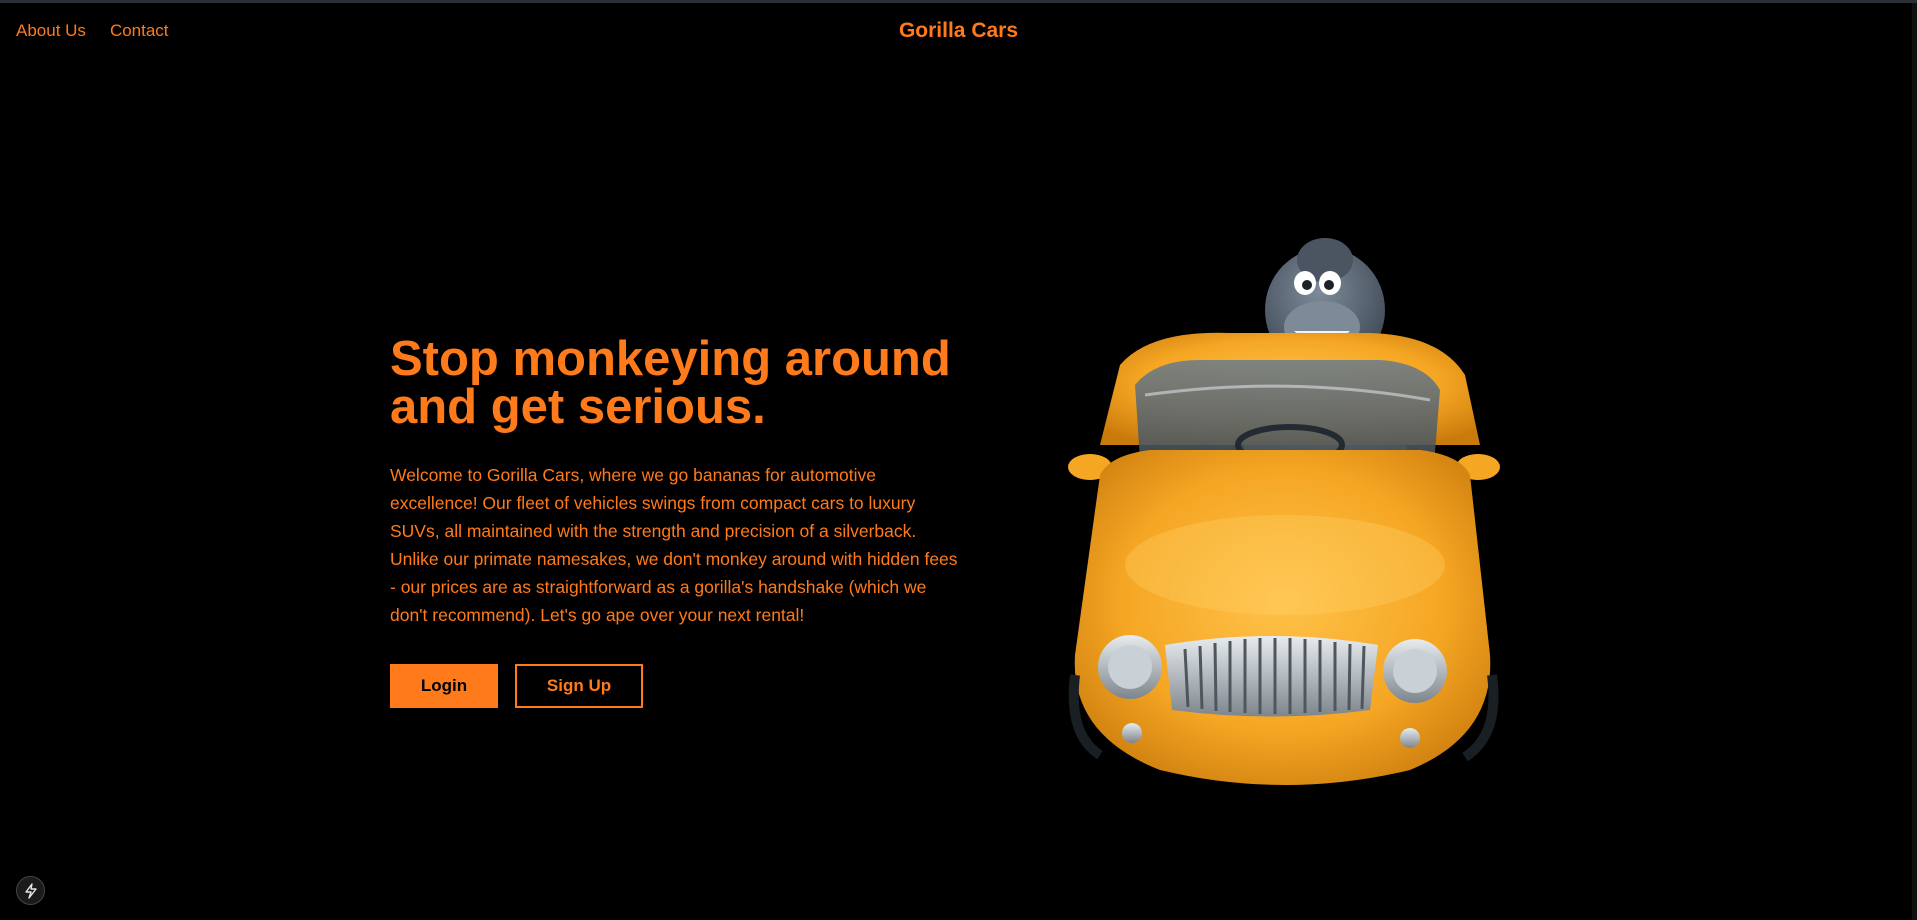  What do you see at coordinates (30, 890) in the screenshot?
I see `lightning-bolt-icon` at bounding box center [30, 890].